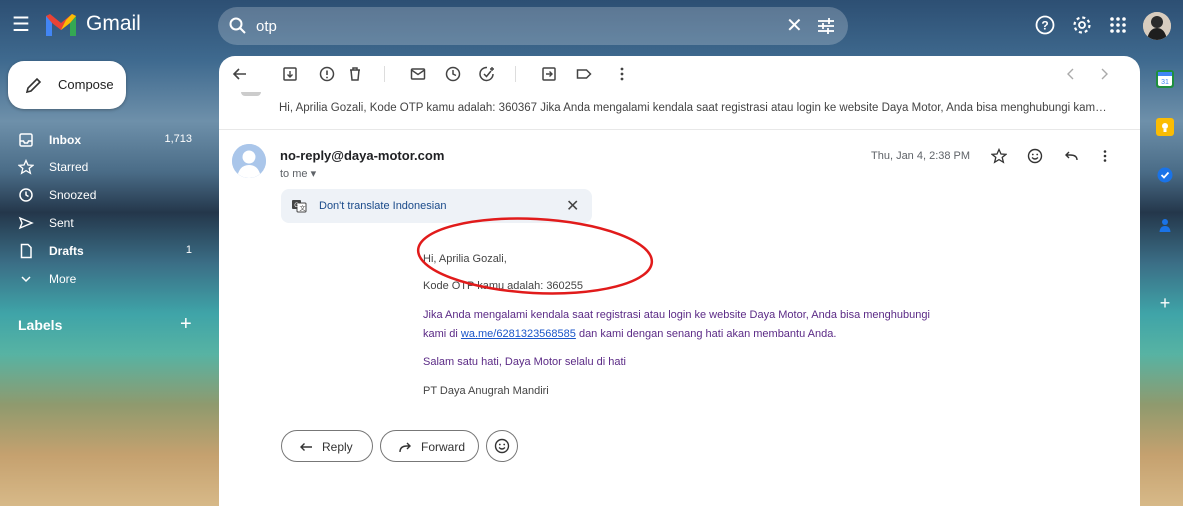 This screenshot has width=1183, height=506. I want to click on svg-text: 文, so click(303, 209).